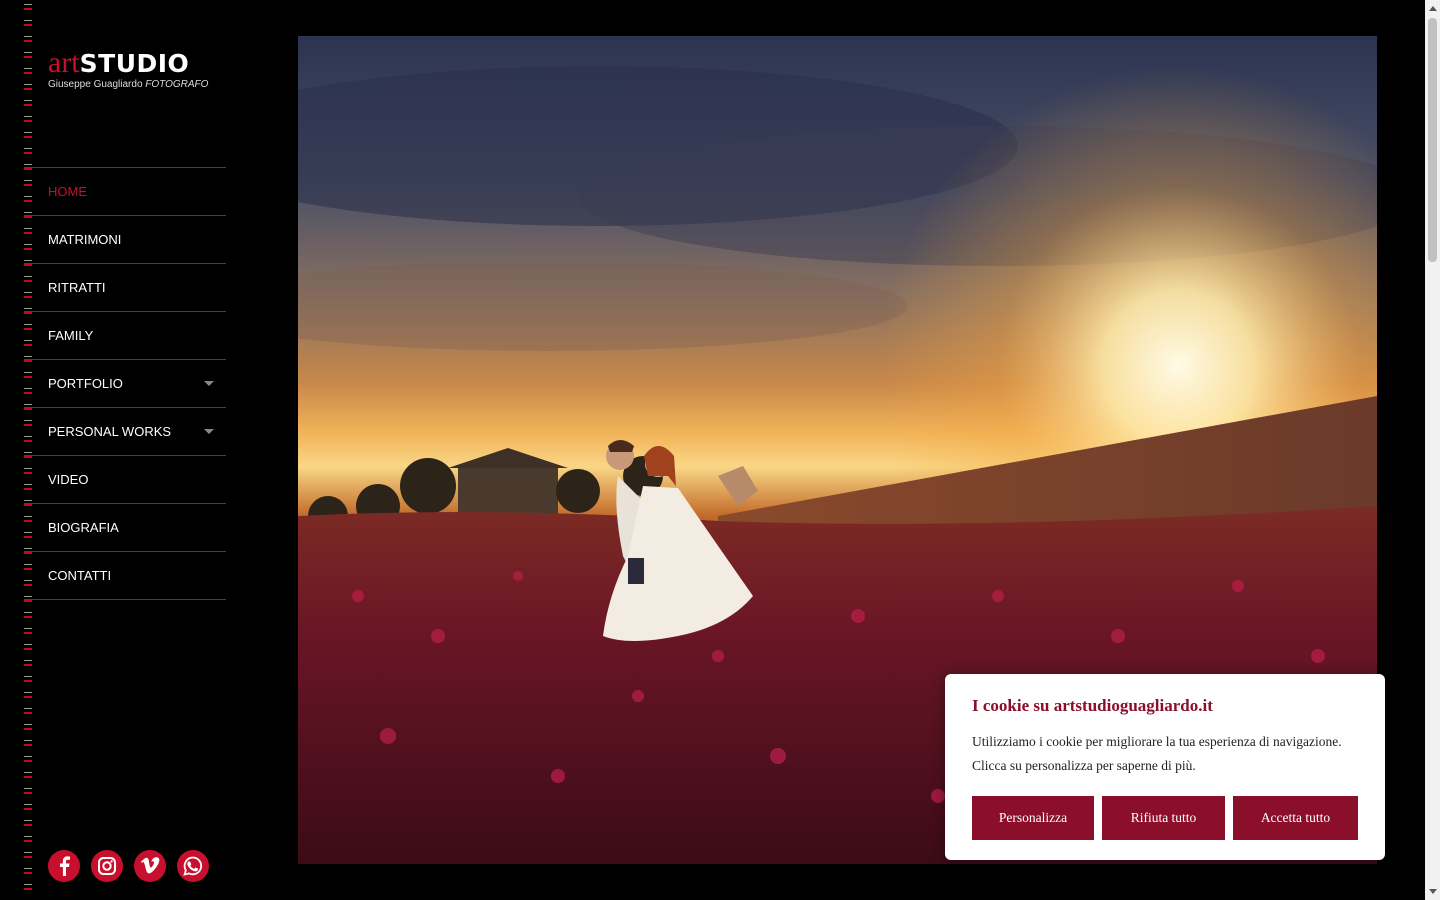 The height and width of the screenshot is (900, 1440). I want to click on facebook-icon, so click(64, 866).